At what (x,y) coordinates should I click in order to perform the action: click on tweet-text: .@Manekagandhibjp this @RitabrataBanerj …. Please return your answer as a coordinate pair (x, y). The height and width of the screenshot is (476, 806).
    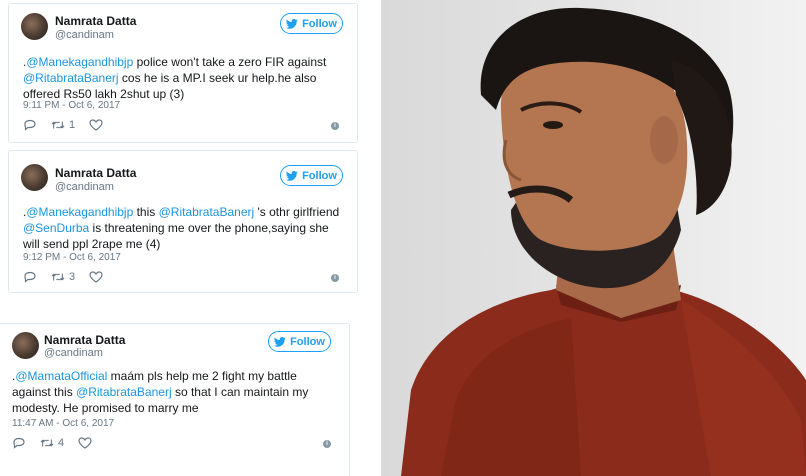
    Looking at the image, I should click on (185, 228).